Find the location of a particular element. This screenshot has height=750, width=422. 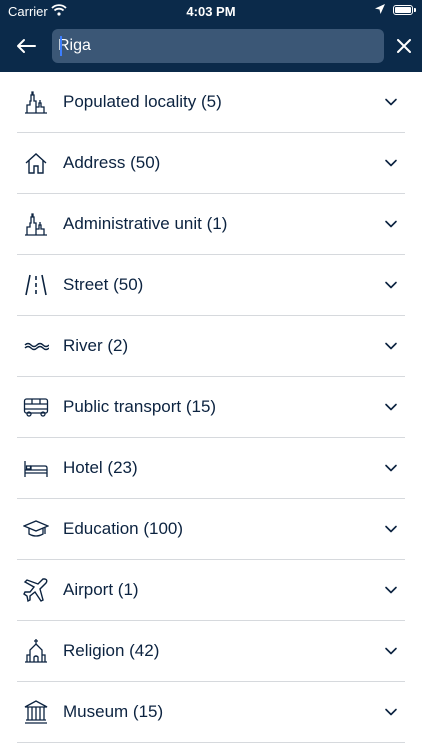

clock: 4:03 PM is located at coordinates (211, 11).